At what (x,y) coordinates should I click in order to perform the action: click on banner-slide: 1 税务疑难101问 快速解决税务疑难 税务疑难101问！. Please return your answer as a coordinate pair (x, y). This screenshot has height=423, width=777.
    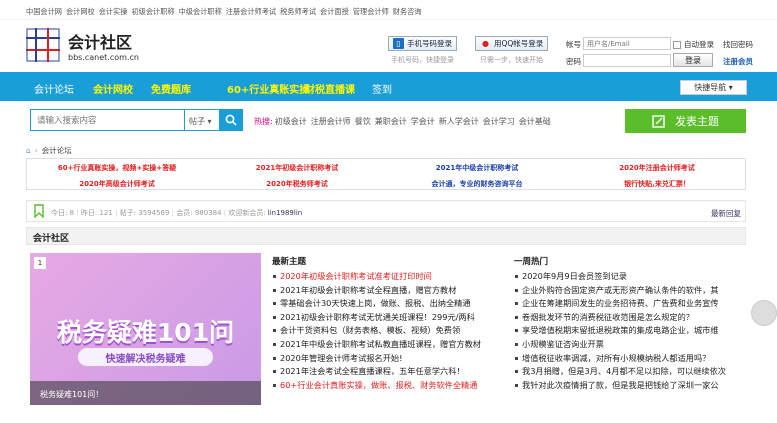
    Looking at the image, I should click on (145, 329).